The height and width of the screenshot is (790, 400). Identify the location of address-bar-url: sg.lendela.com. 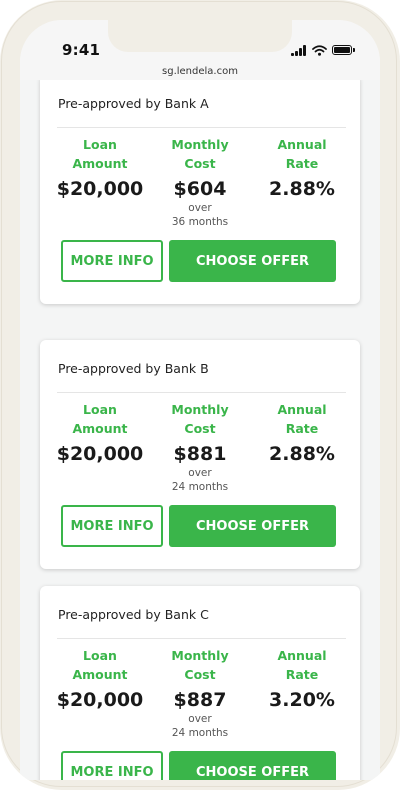
(200, 71).